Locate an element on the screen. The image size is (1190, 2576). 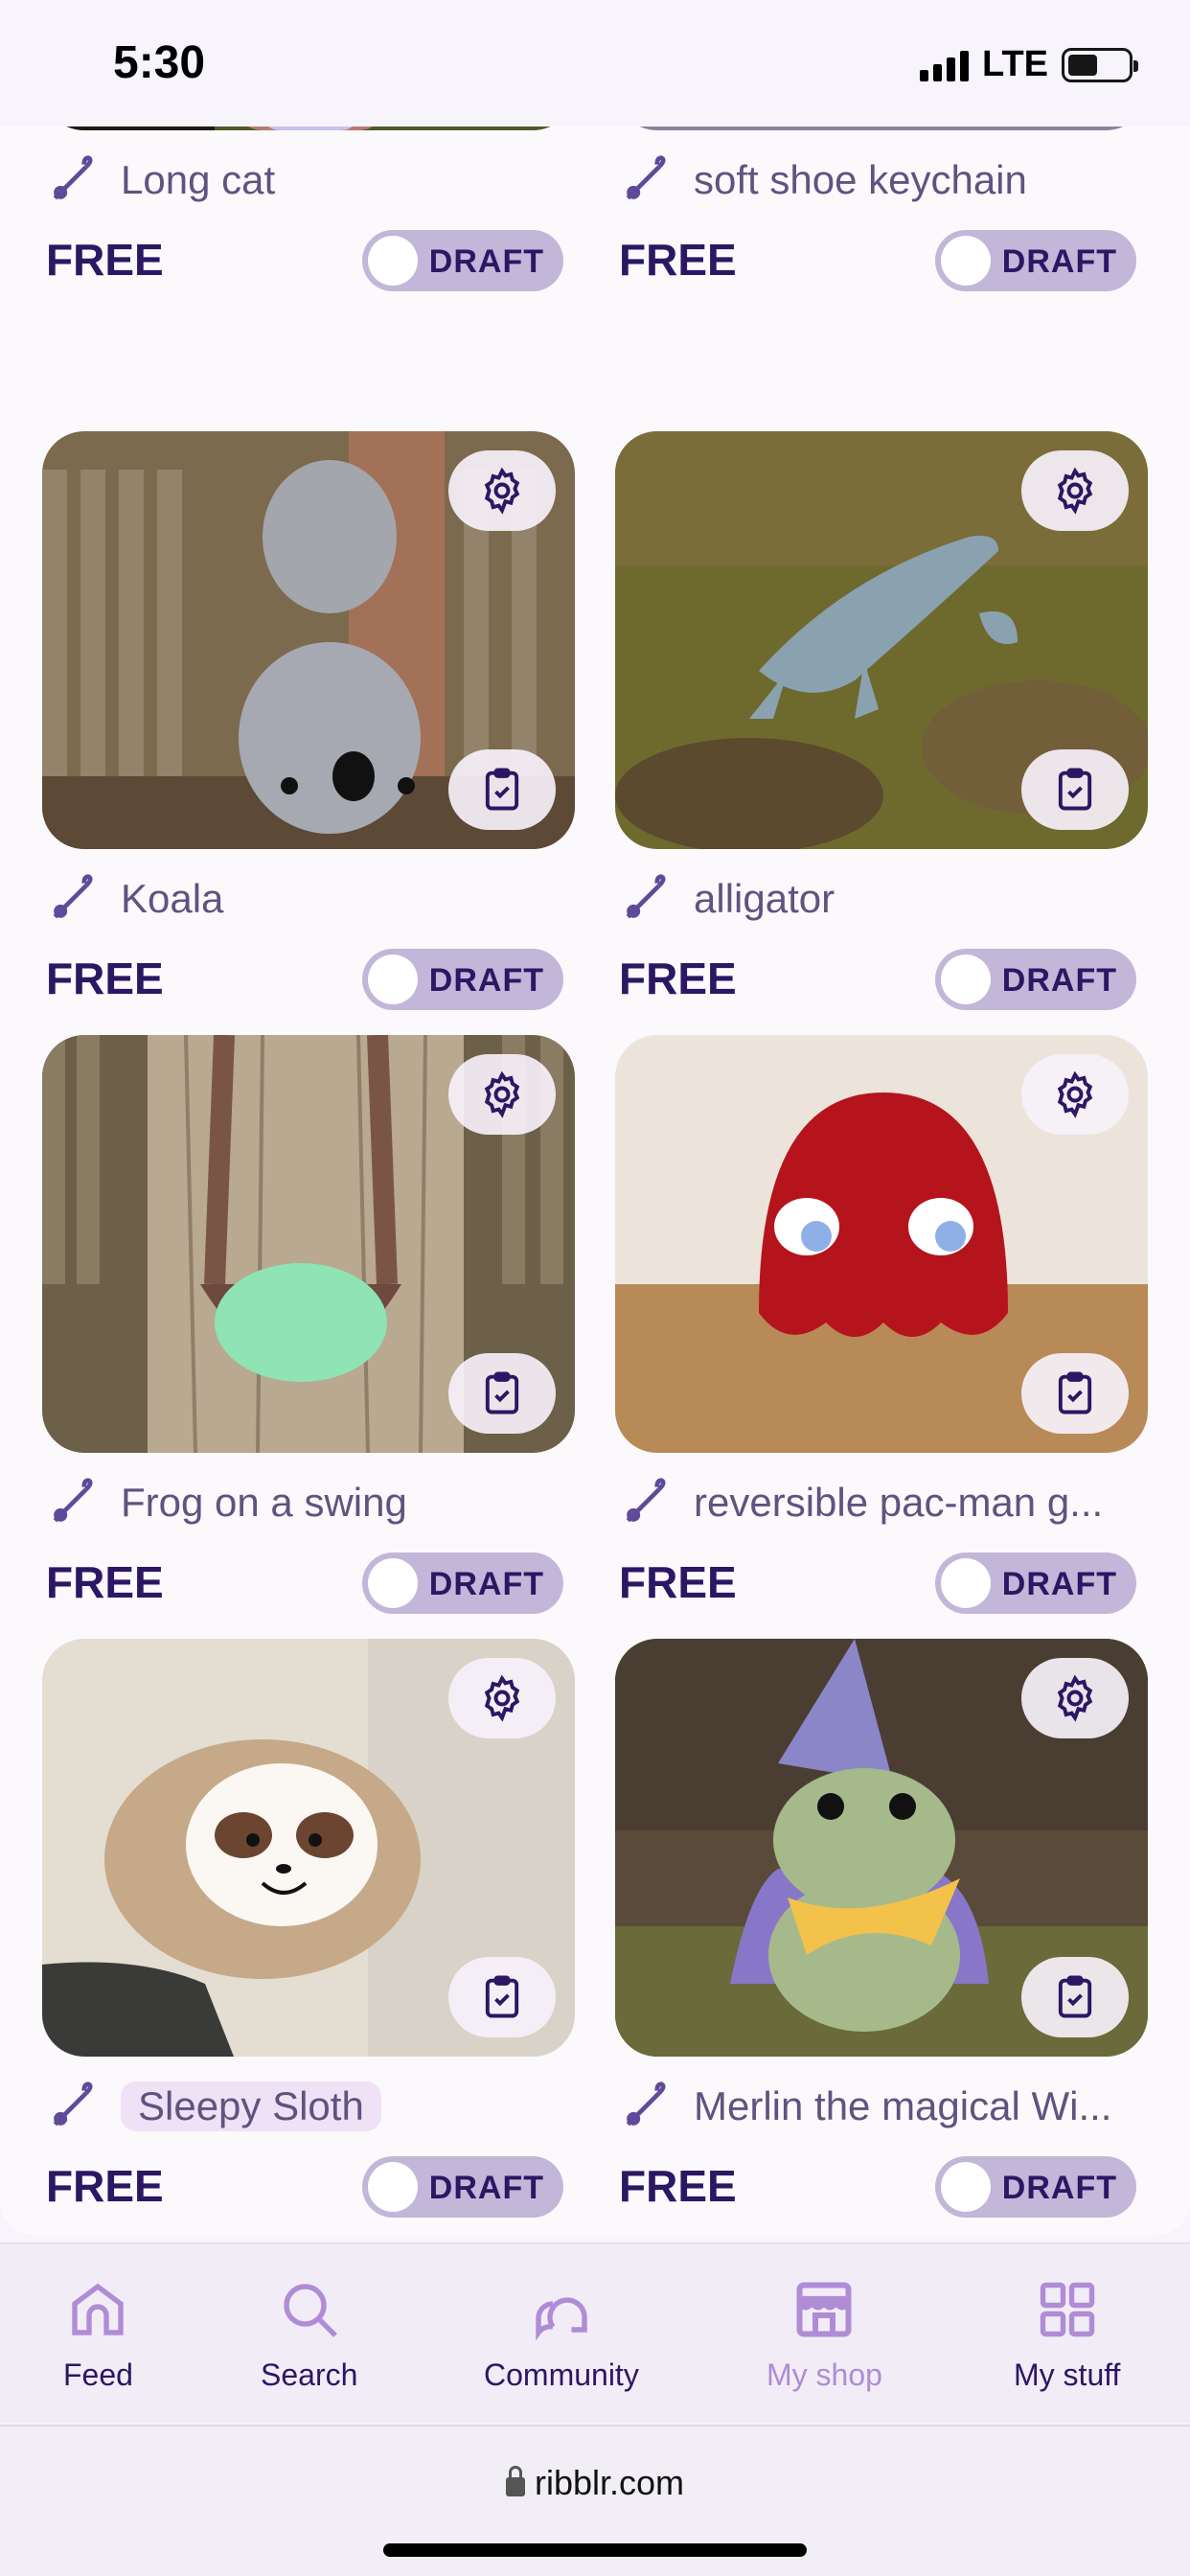
product-title-row: alligator is located at coordinates (727, 899).